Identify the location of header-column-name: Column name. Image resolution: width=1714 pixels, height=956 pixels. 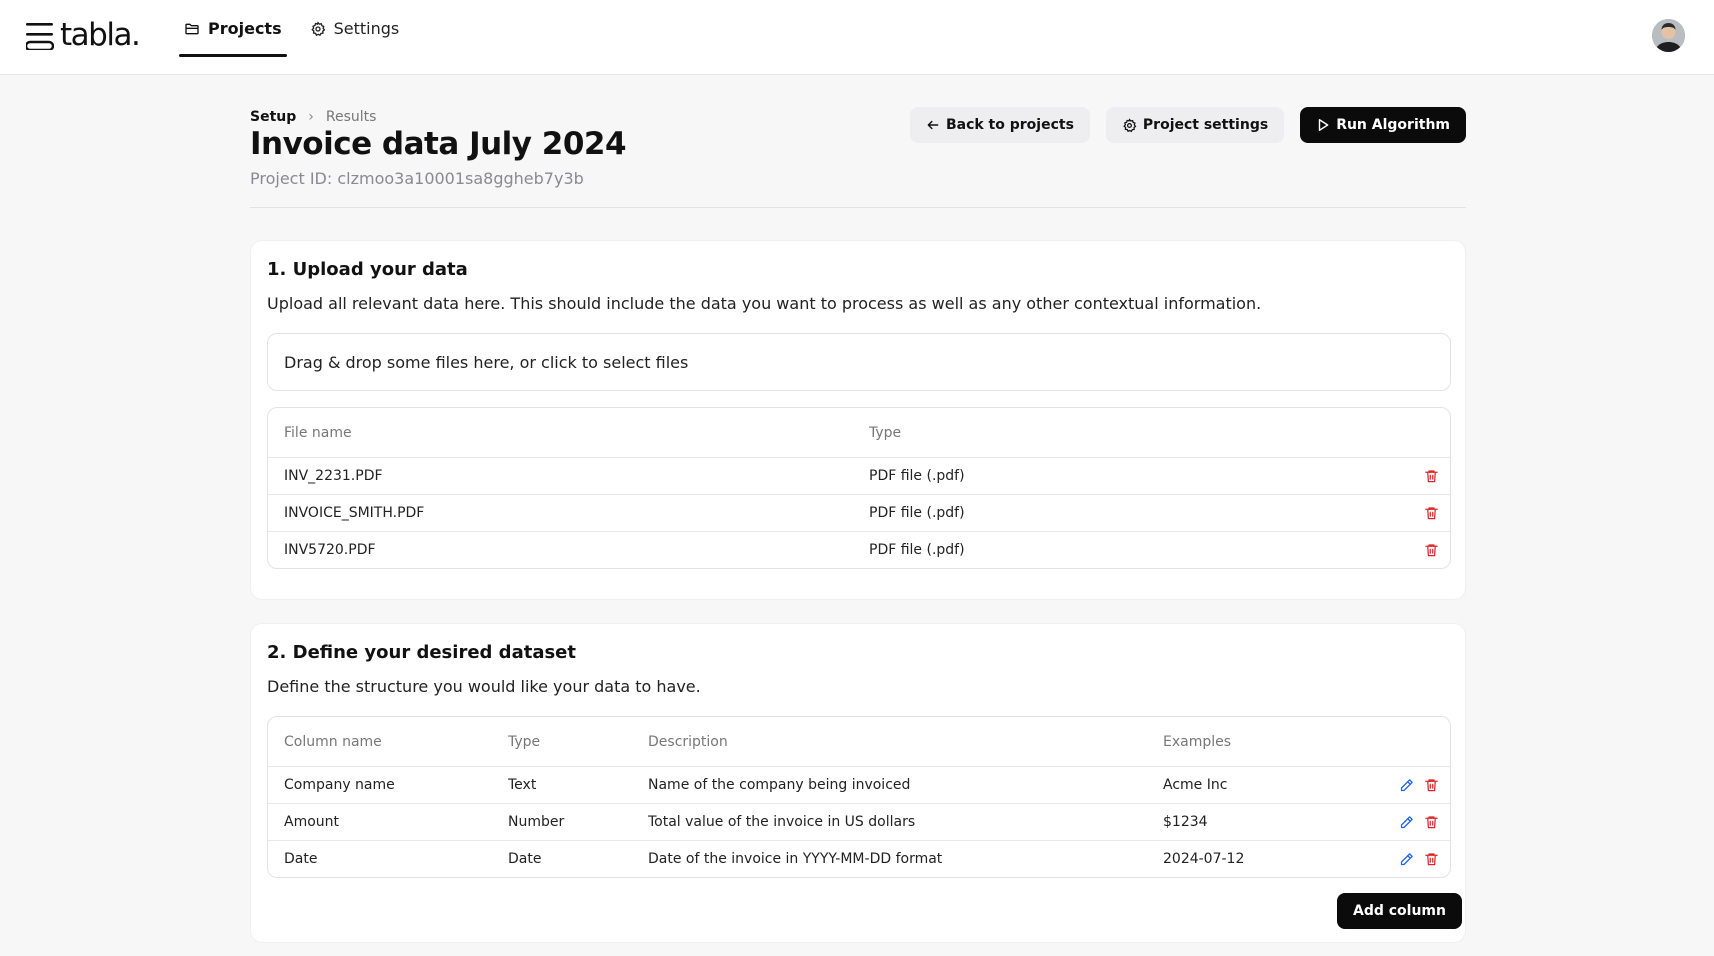
(333, 741).